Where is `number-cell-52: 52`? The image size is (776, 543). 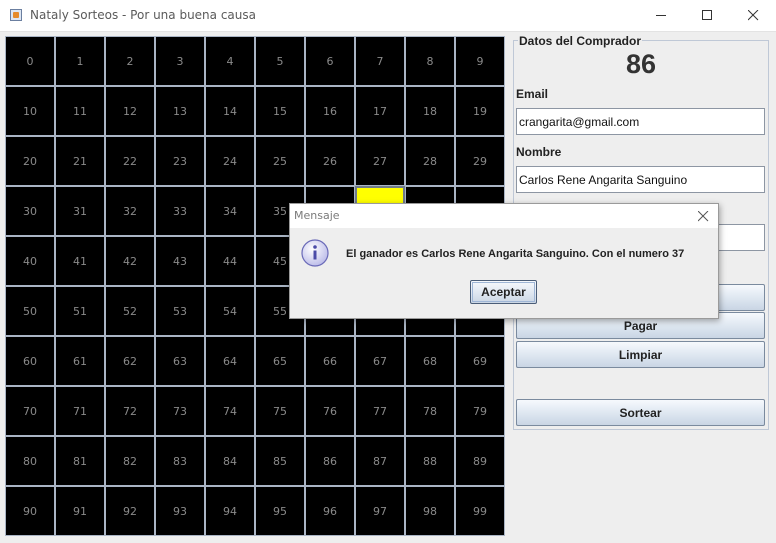
number-cell-52: 52 is located at coordinates (130, 311).